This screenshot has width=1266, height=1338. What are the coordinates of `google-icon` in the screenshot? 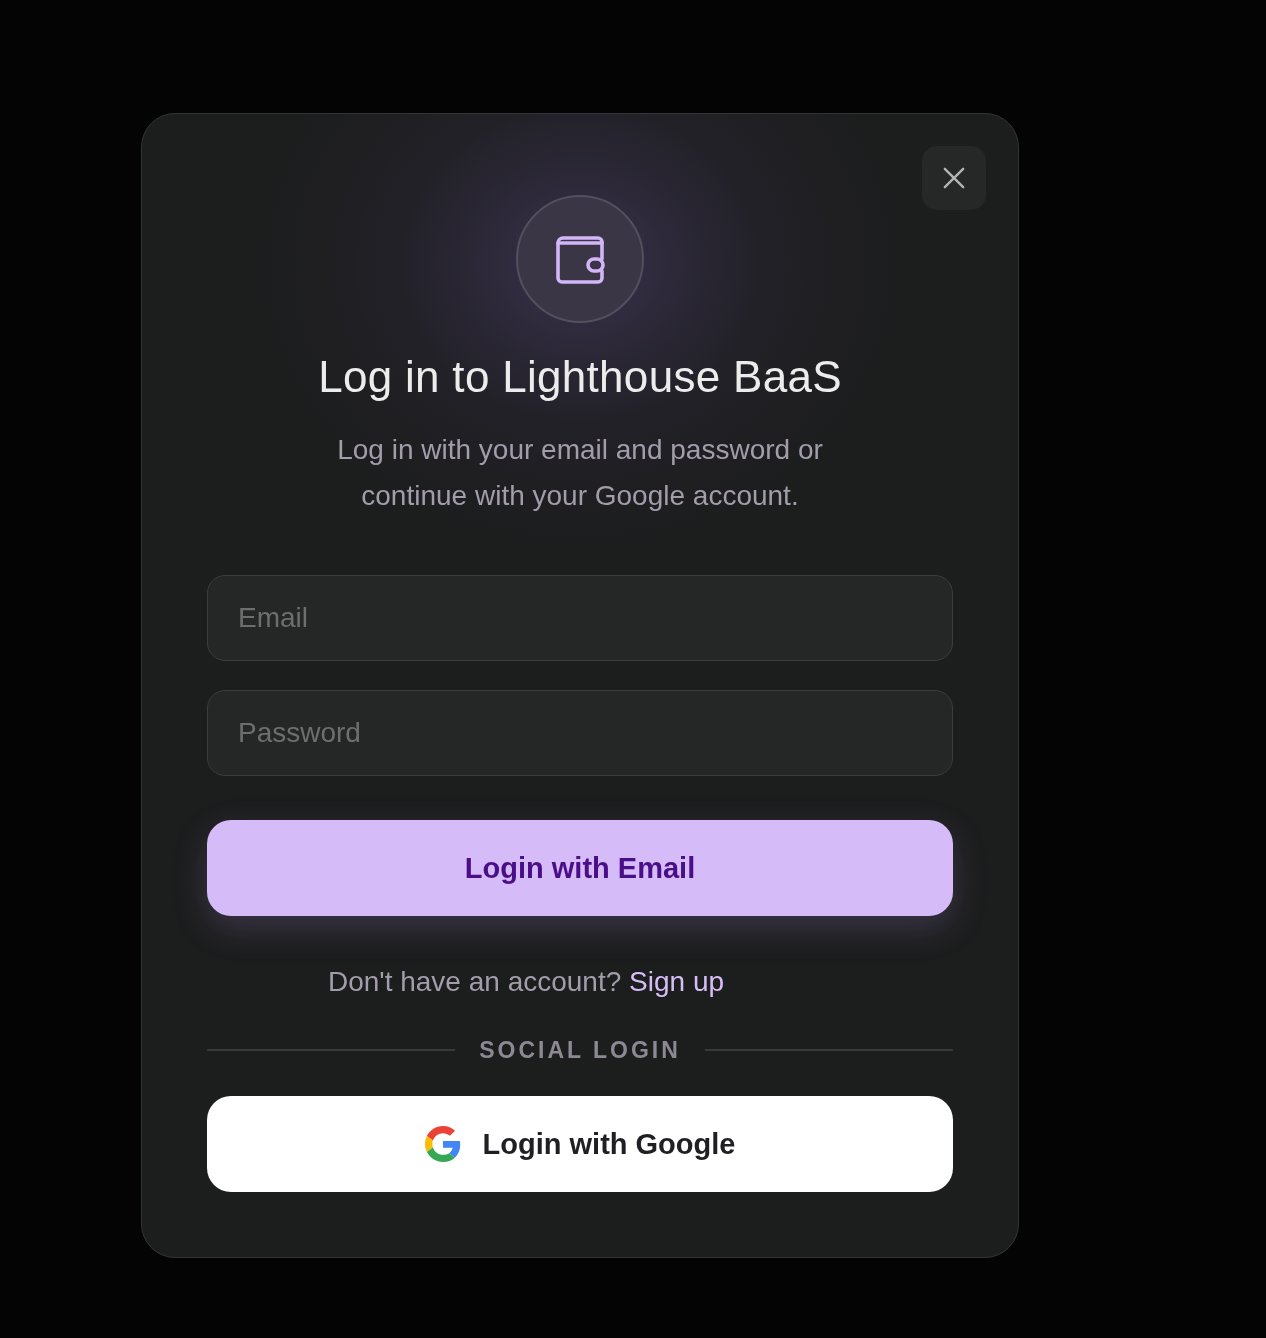 It's located at (442, 1144).